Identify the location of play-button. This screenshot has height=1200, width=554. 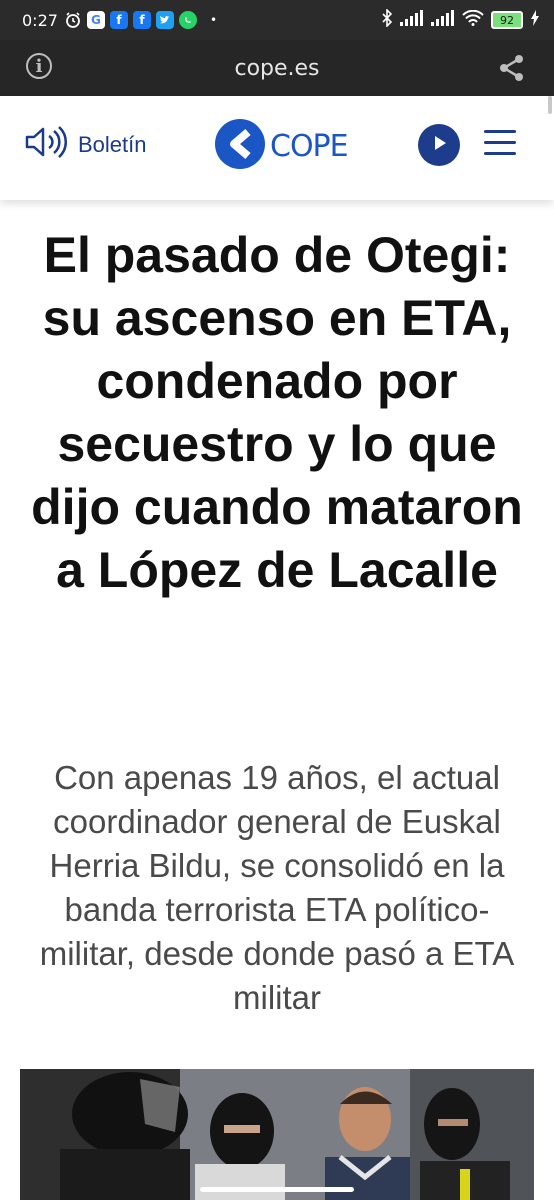
(439, 145).